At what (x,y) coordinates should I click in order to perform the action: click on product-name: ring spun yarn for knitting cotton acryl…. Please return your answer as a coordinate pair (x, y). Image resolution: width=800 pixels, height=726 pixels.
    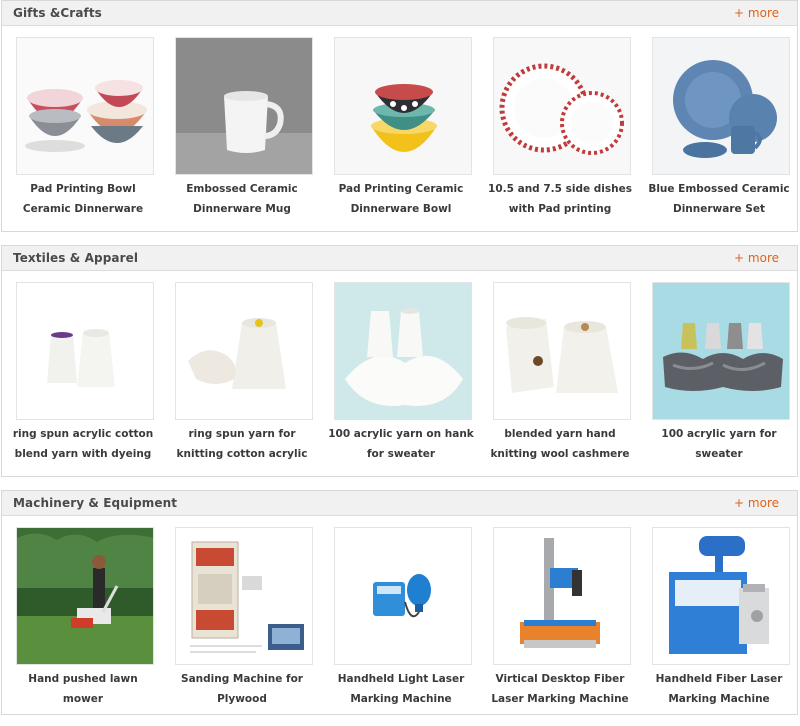
    Looking at the image, I should click on (242, 444).